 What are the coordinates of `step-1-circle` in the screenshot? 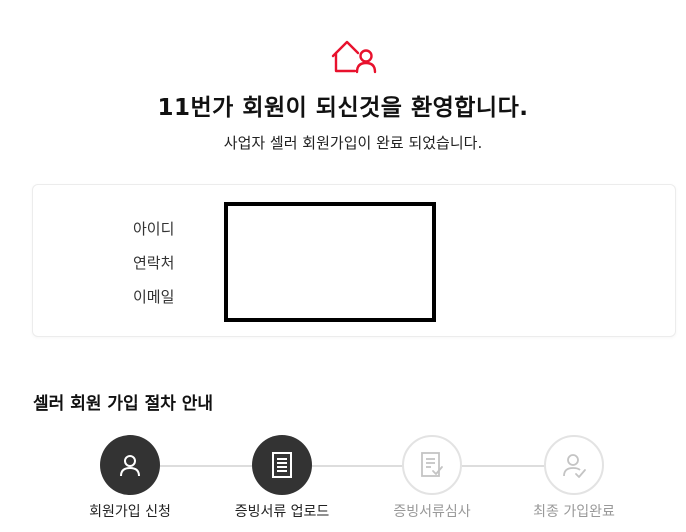 It's located at (130, 465).